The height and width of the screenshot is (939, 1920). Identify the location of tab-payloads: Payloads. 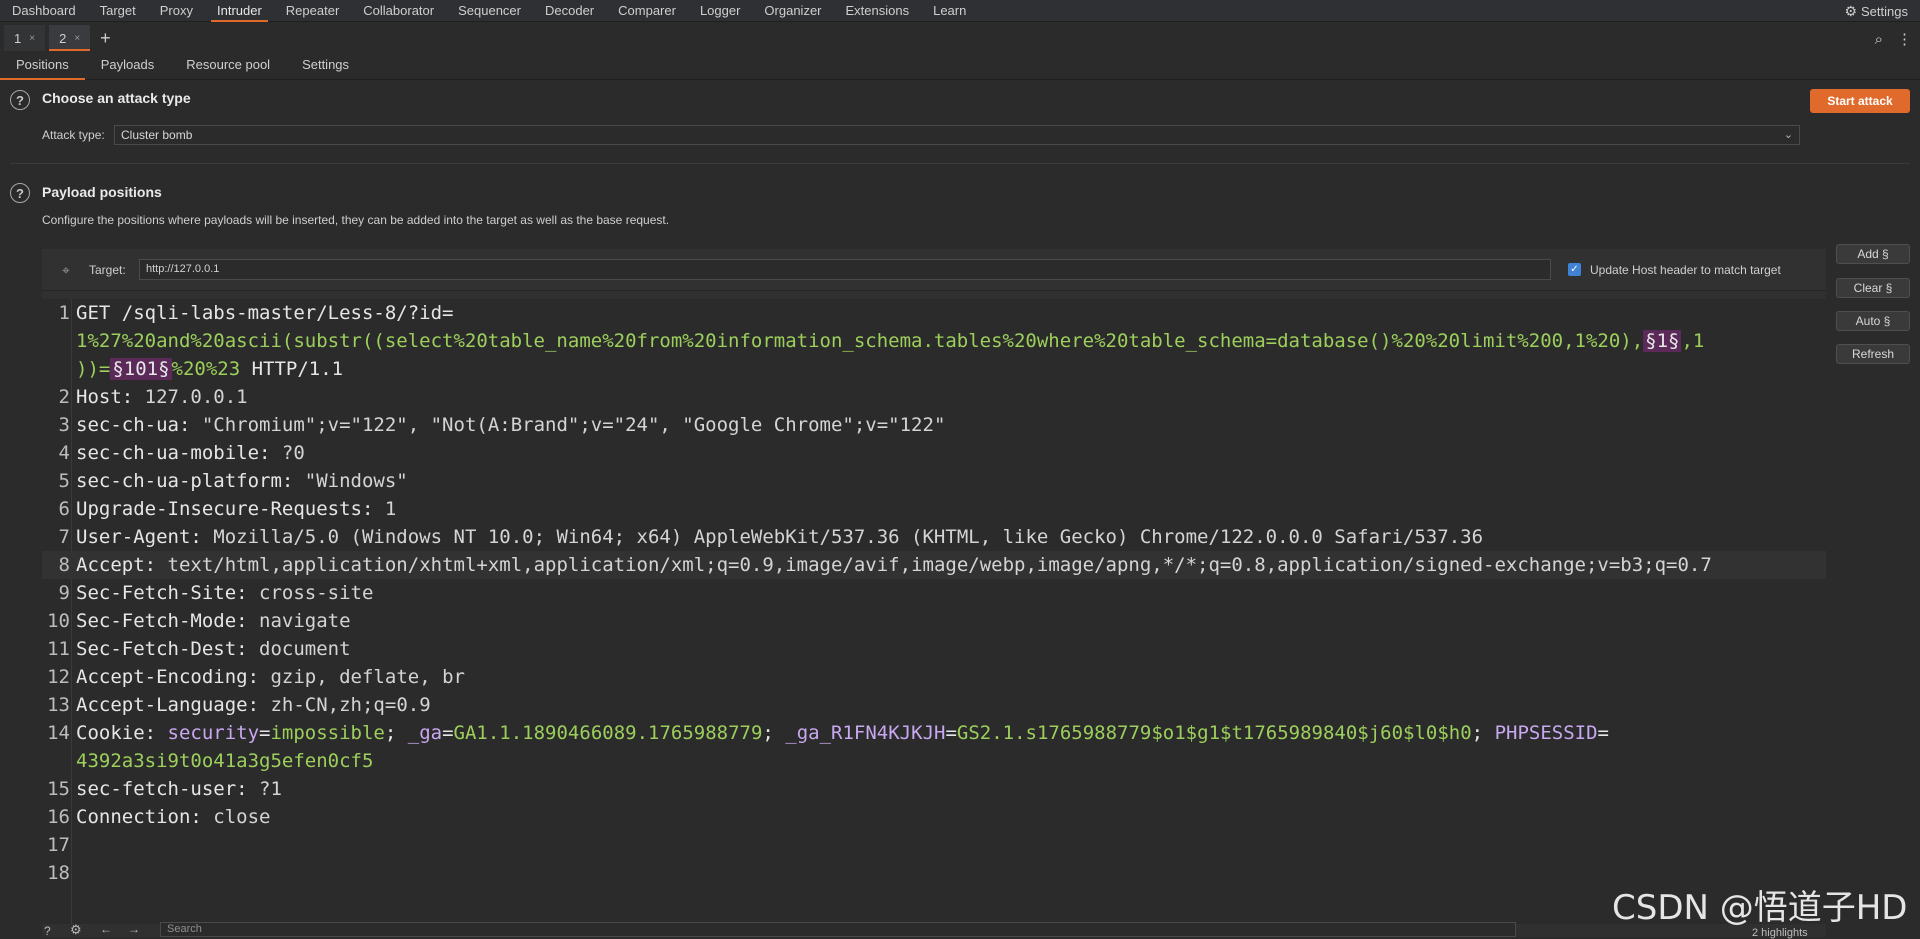
(127, 66).